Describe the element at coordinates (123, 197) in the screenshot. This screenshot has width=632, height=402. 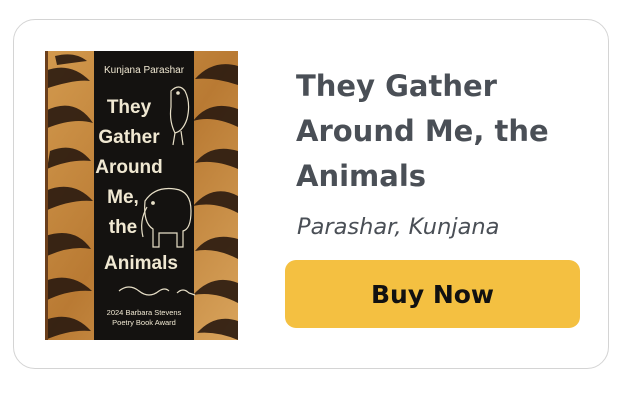
I see `cover-title-line: Me,` at that location.